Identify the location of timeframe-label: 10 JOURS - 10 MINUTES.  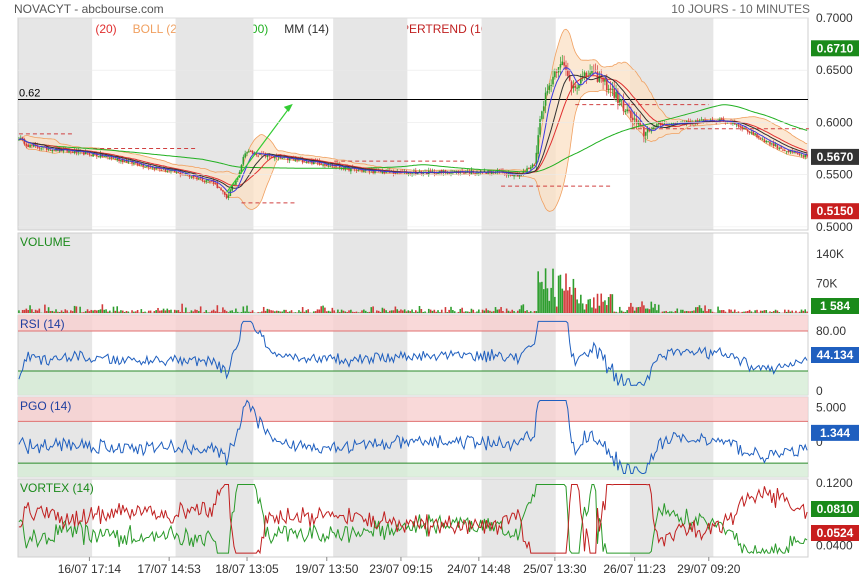
(740, 9).